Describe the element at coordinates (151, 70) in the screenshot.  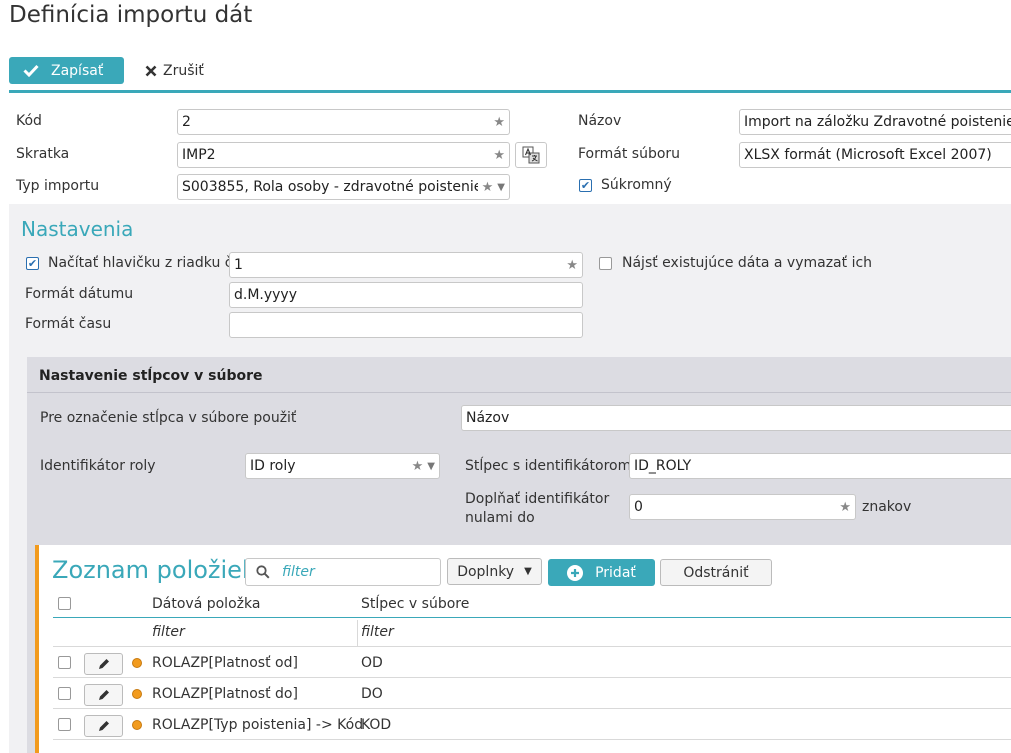
I see `close-icon` at that location.